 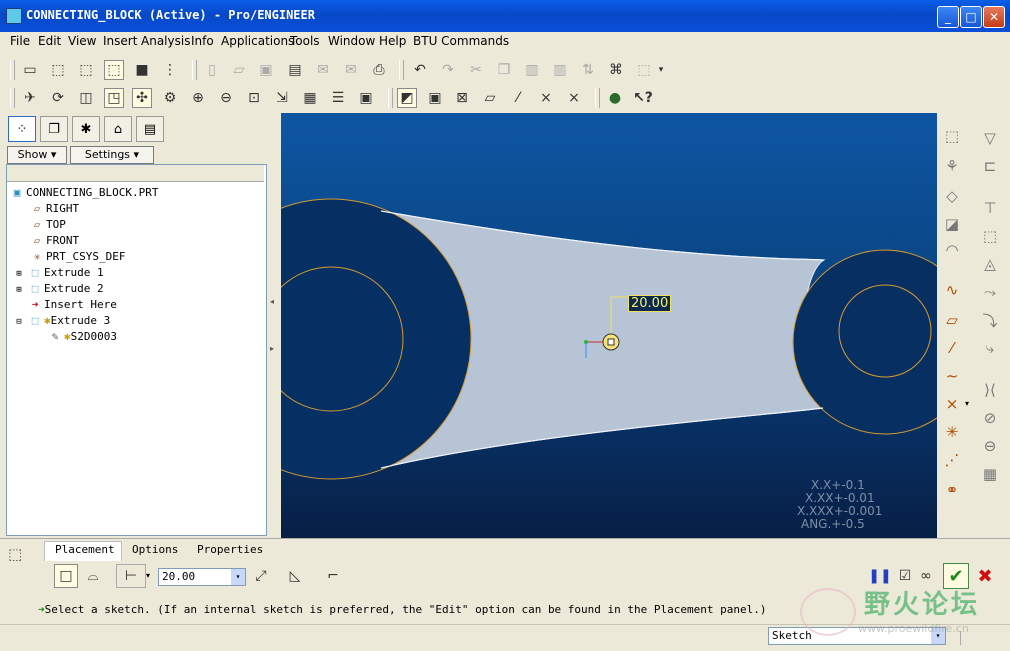 What do you see at coordinates (202, 41) in the screenshot?
I see `menu-info: Info` at bounding box center [202, 41].